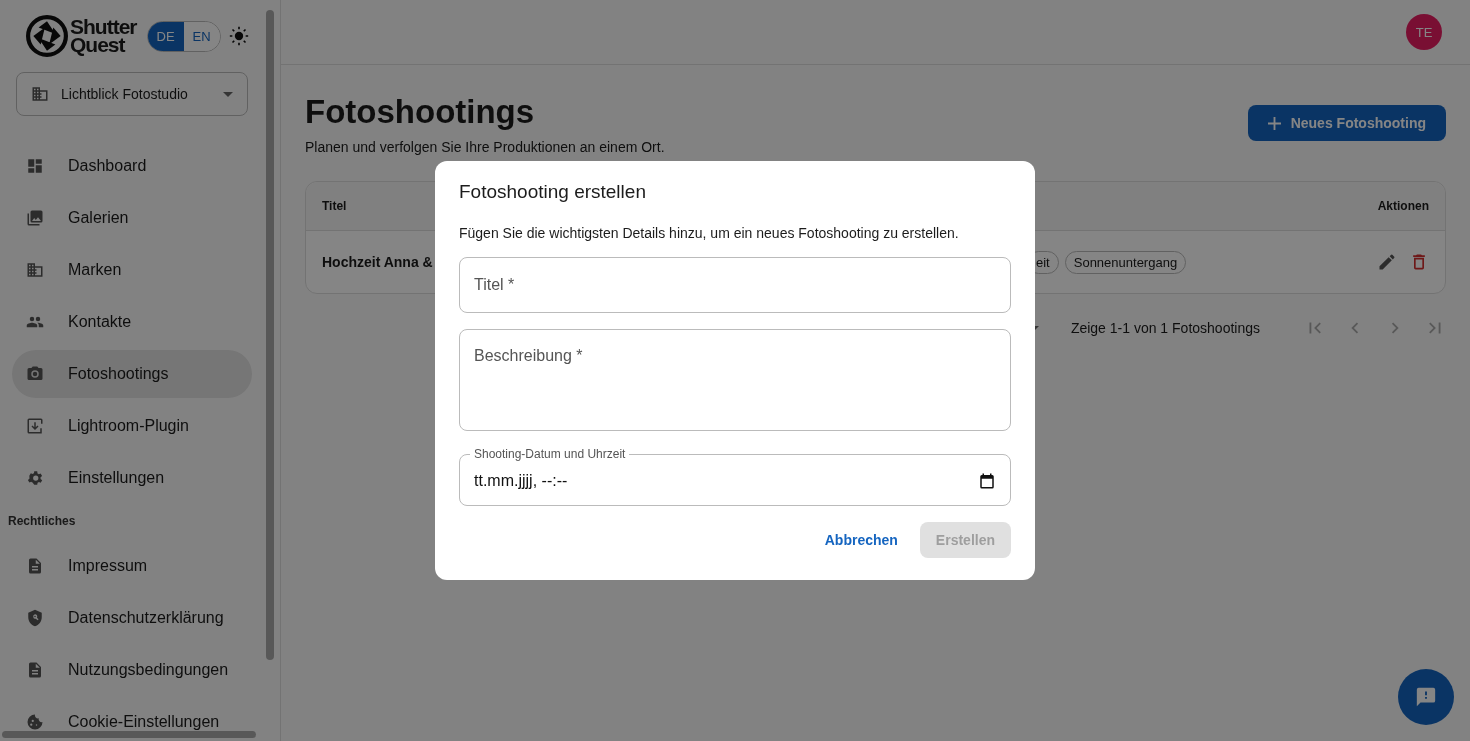 This screenshot has width=1470, height=741. Describe the element at coordinates (334, 206) in the screenshot. I see `column-header: Titel` at that location.